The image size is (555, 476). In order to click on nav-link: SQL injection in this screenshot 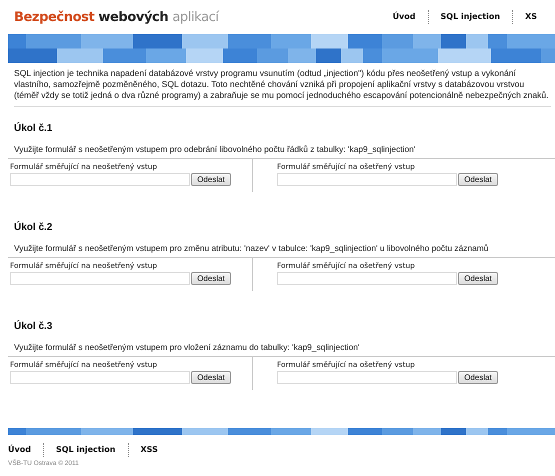, I will do `click(470, 17)`.